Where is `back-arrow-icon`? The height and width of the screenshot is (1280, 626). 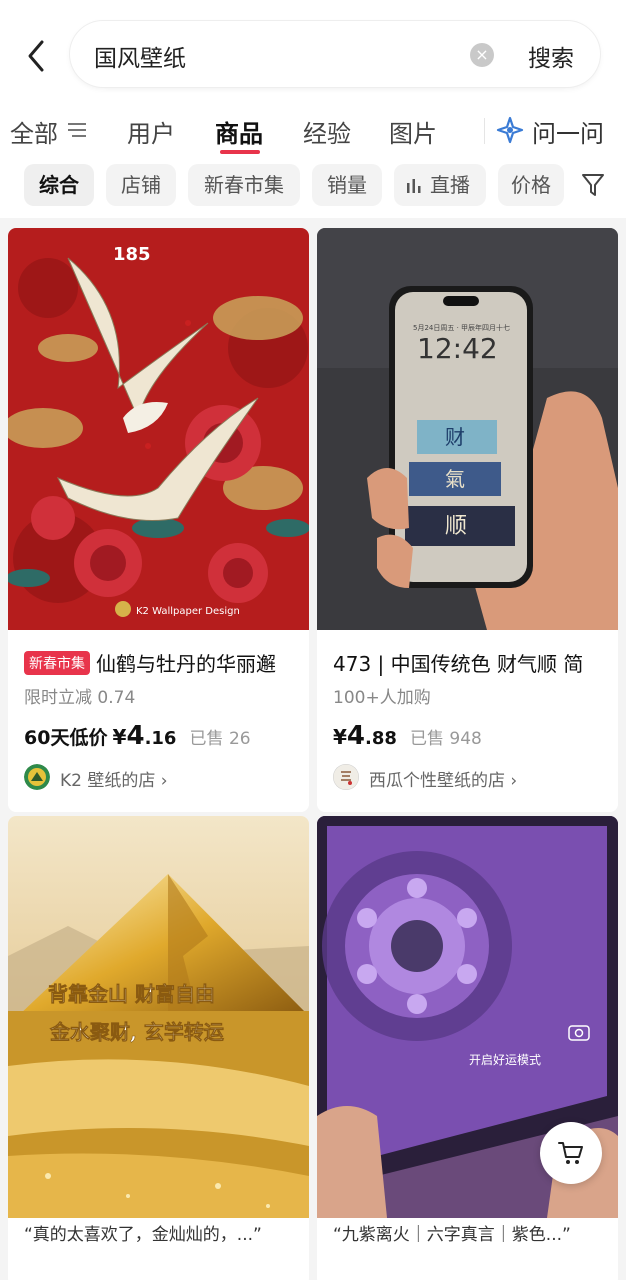
back-arrow-icon is located at coordinates (37, 56).